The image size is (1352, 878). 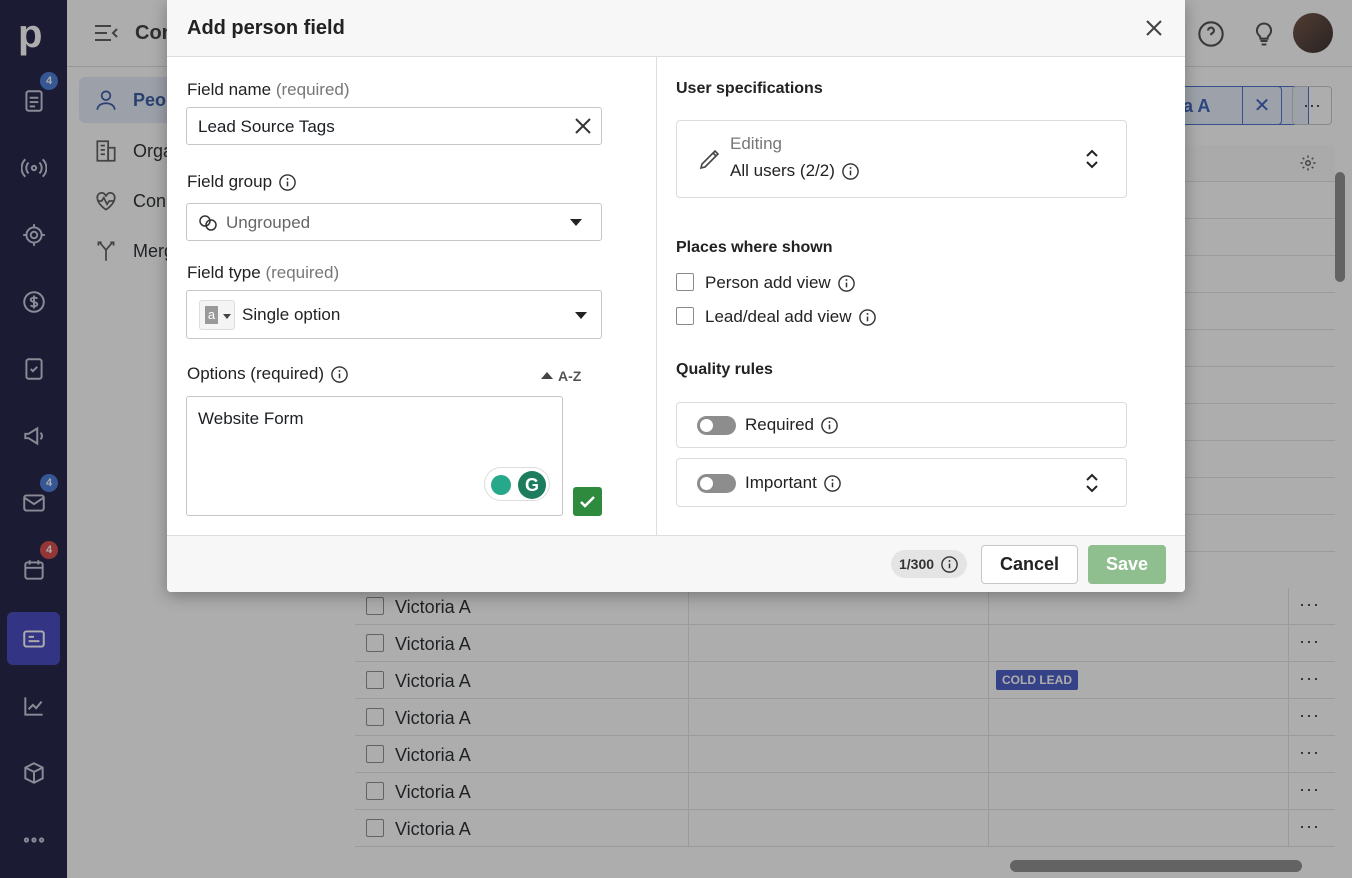 I want to click on option-value: Website Form, so click(x=251, y=418).